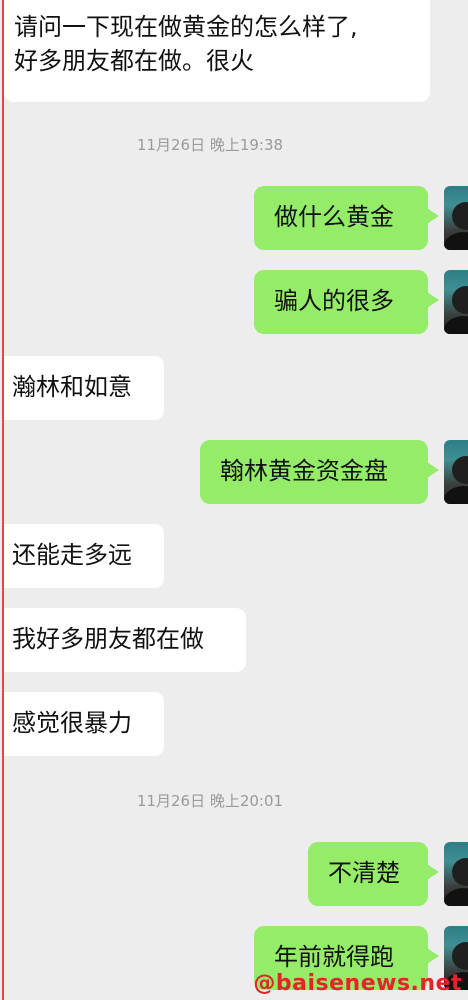  I want to click on message-text-line: 请问一下现在做黄金的怎么样了,, so click(186, 27).